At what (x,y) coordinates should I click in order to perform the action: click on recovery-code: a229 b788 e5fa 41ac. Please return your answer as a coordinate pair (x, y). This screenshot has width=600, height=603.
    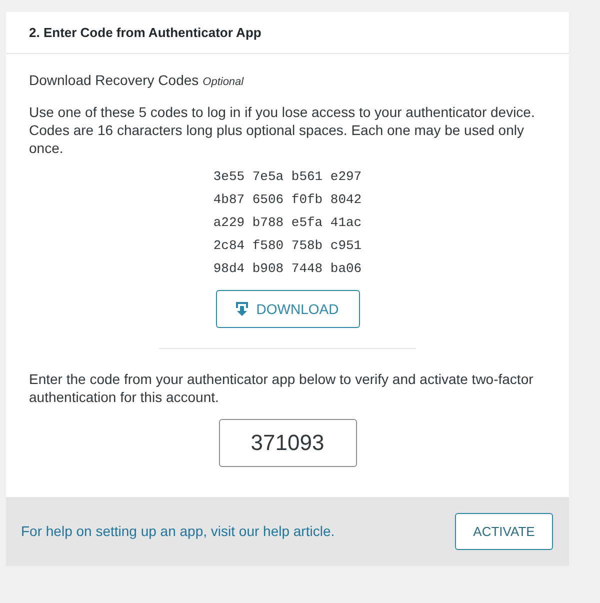
    Looking at the image, I should click on (287, 223).